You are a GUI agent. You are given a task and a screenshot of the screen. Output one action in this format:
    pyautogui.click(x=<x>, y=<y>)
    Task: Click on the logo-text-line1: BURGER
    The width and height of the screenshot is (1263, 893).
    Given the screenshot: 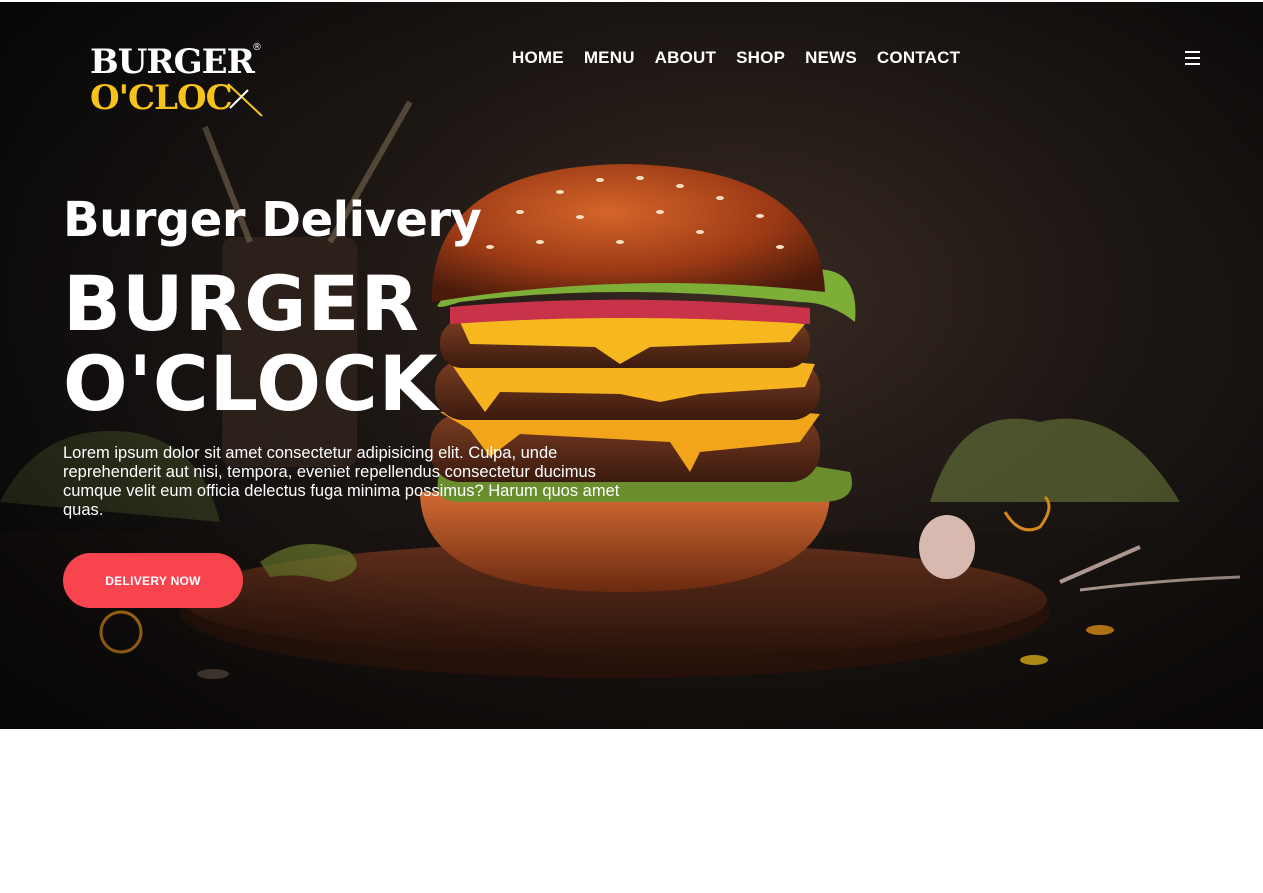 What is the action you would take?
    pyautogui.click(x=172, y=62)
    